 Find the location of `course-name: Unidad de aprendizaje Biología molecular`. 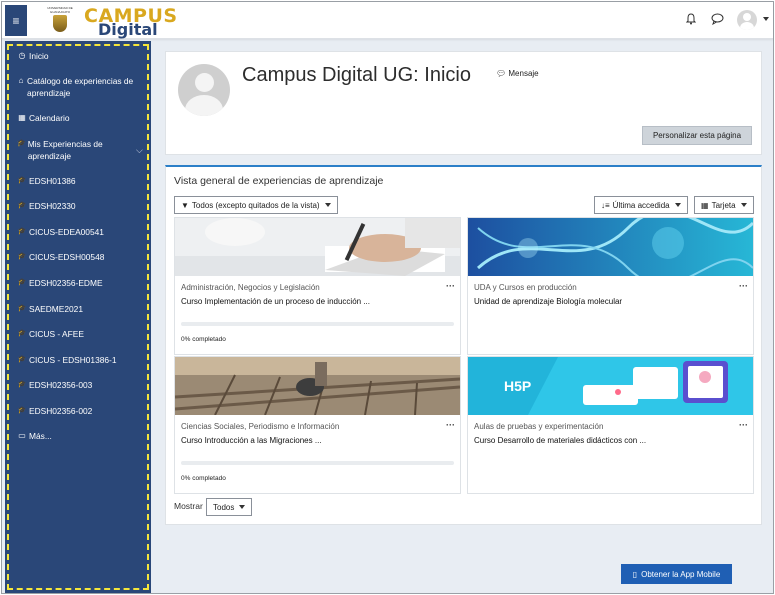

course-name: Unidad de aprendizaje Biología molecular is located at coordinates (548, 301).